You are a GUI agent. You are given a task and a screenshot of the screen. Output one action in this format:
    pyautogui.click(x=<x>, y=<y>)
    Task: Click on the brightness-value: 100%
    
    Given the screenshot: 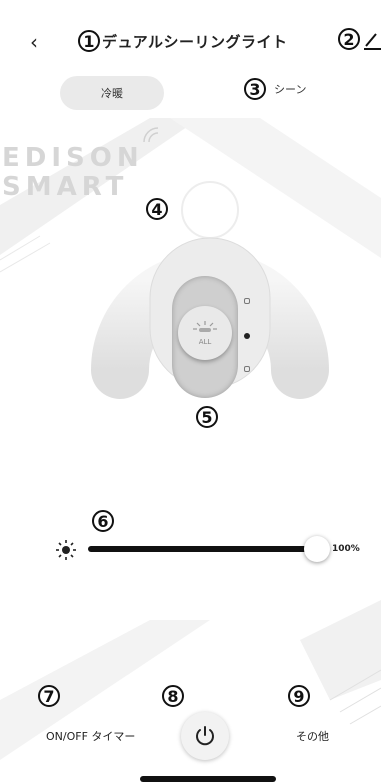 What is the action you would take?
    pyautogui.click(x=346, y=549)
    